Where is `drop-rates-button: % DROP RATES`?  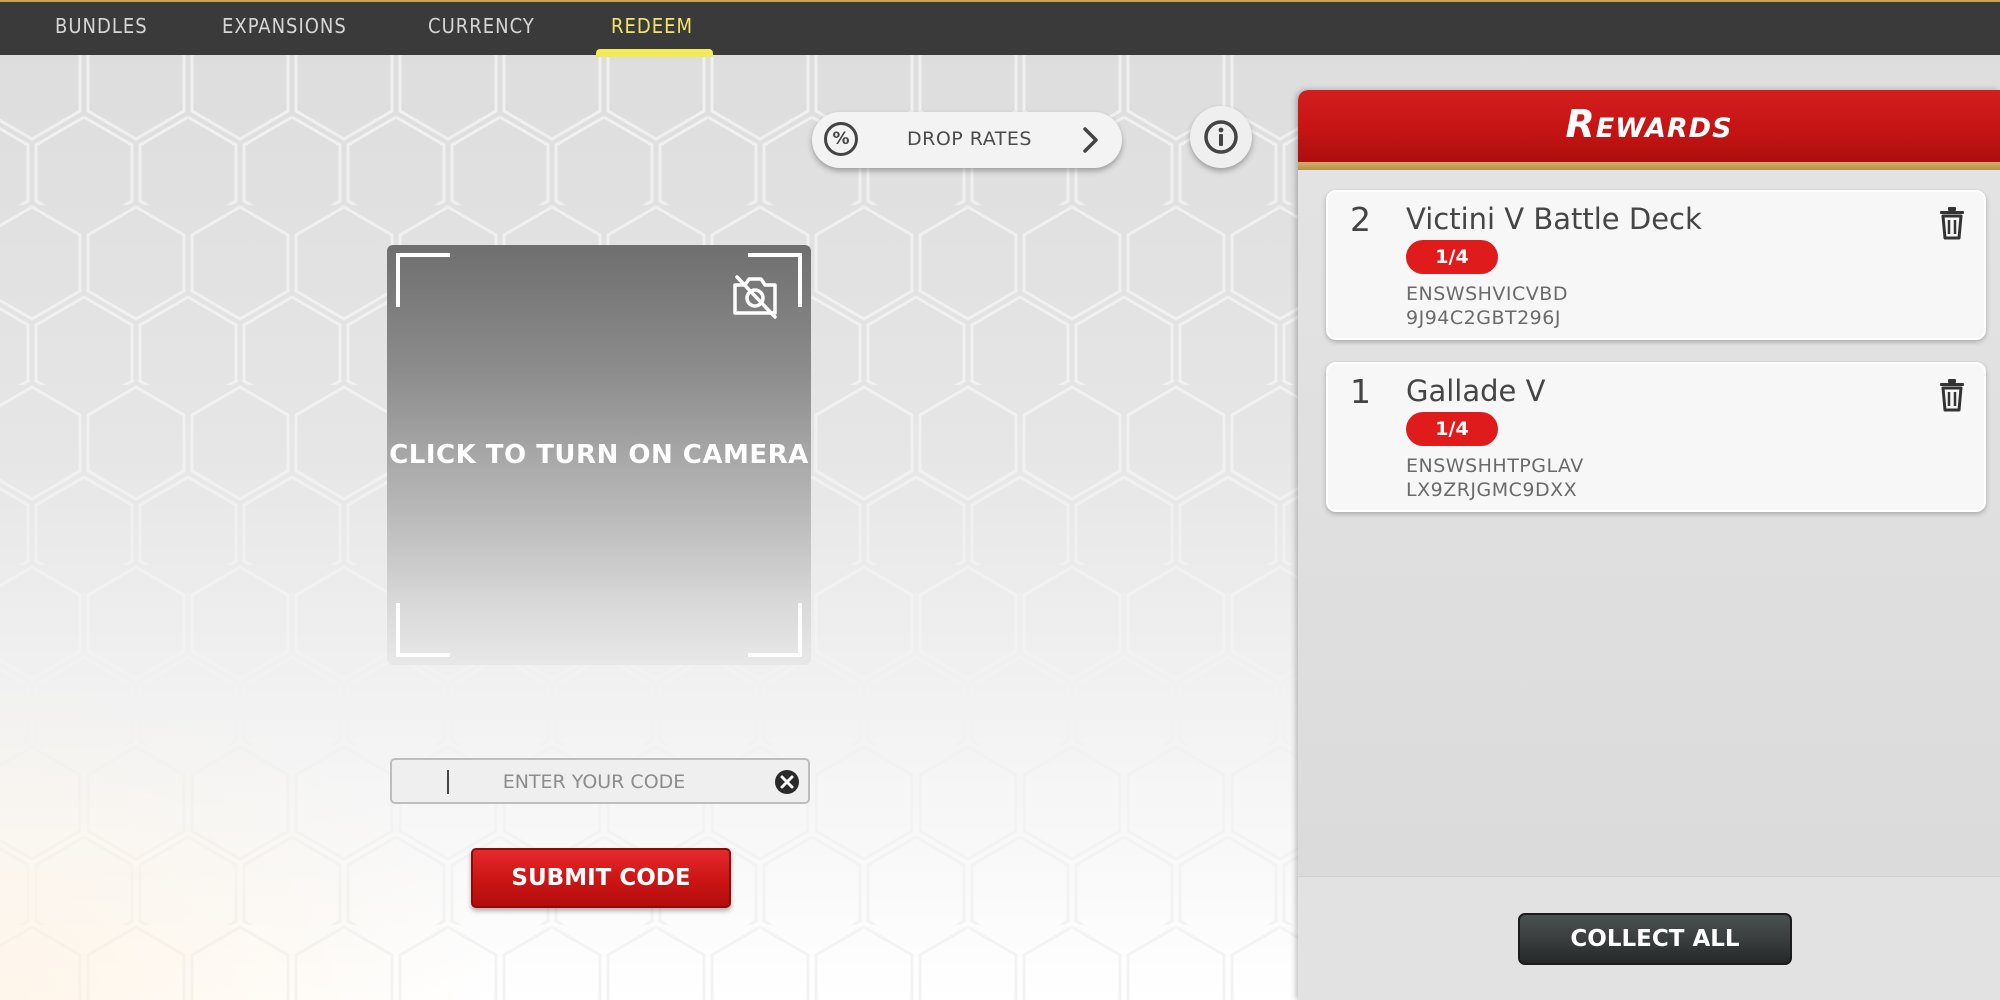
drop-rates-button: % DROP RATES is located at coordinates (967, 140).